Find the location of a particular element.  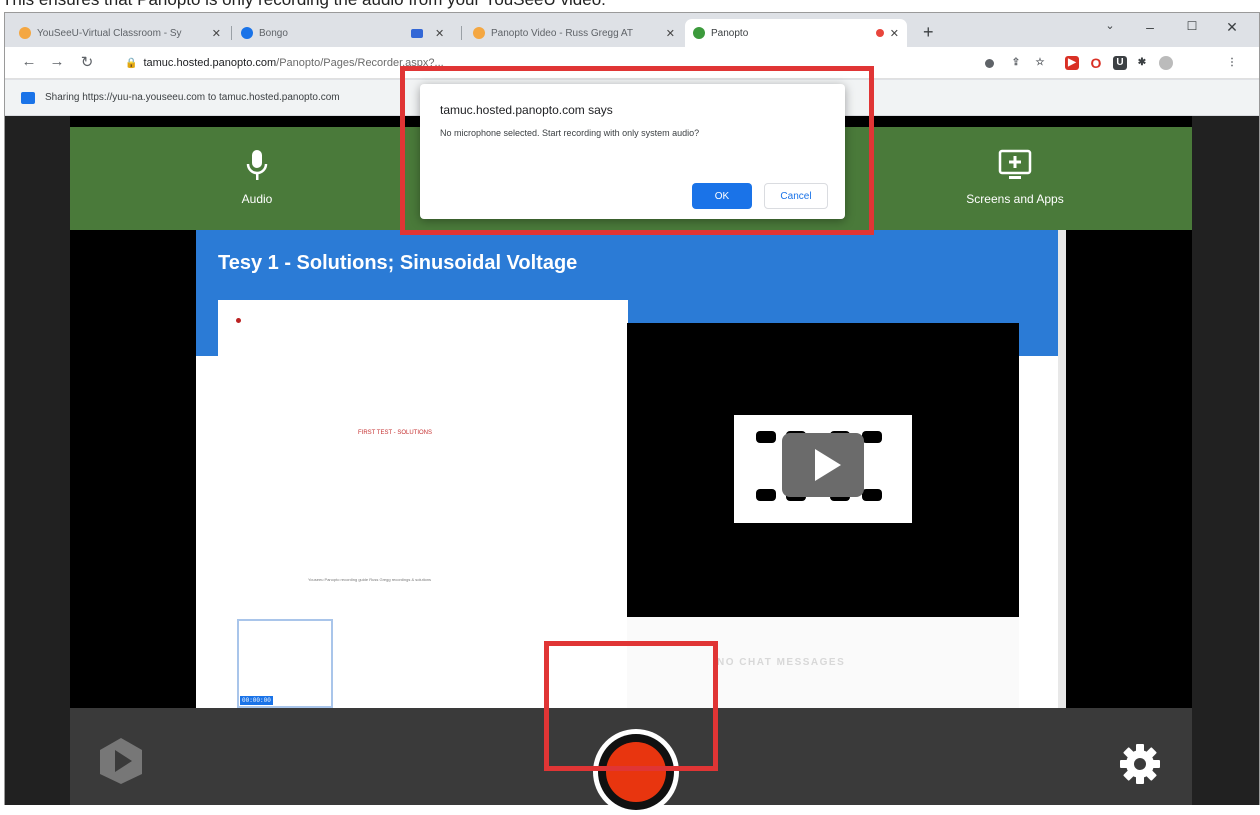

tab-bongo: Bongo is located at coordinates (273, 33).